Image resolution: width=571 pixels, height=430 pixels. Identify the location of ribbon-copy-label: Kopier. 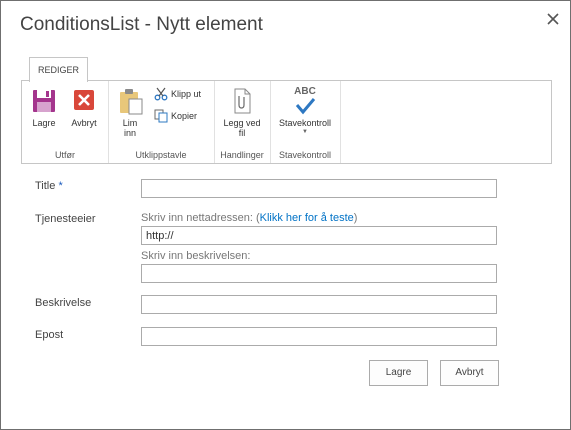
(184, 116).